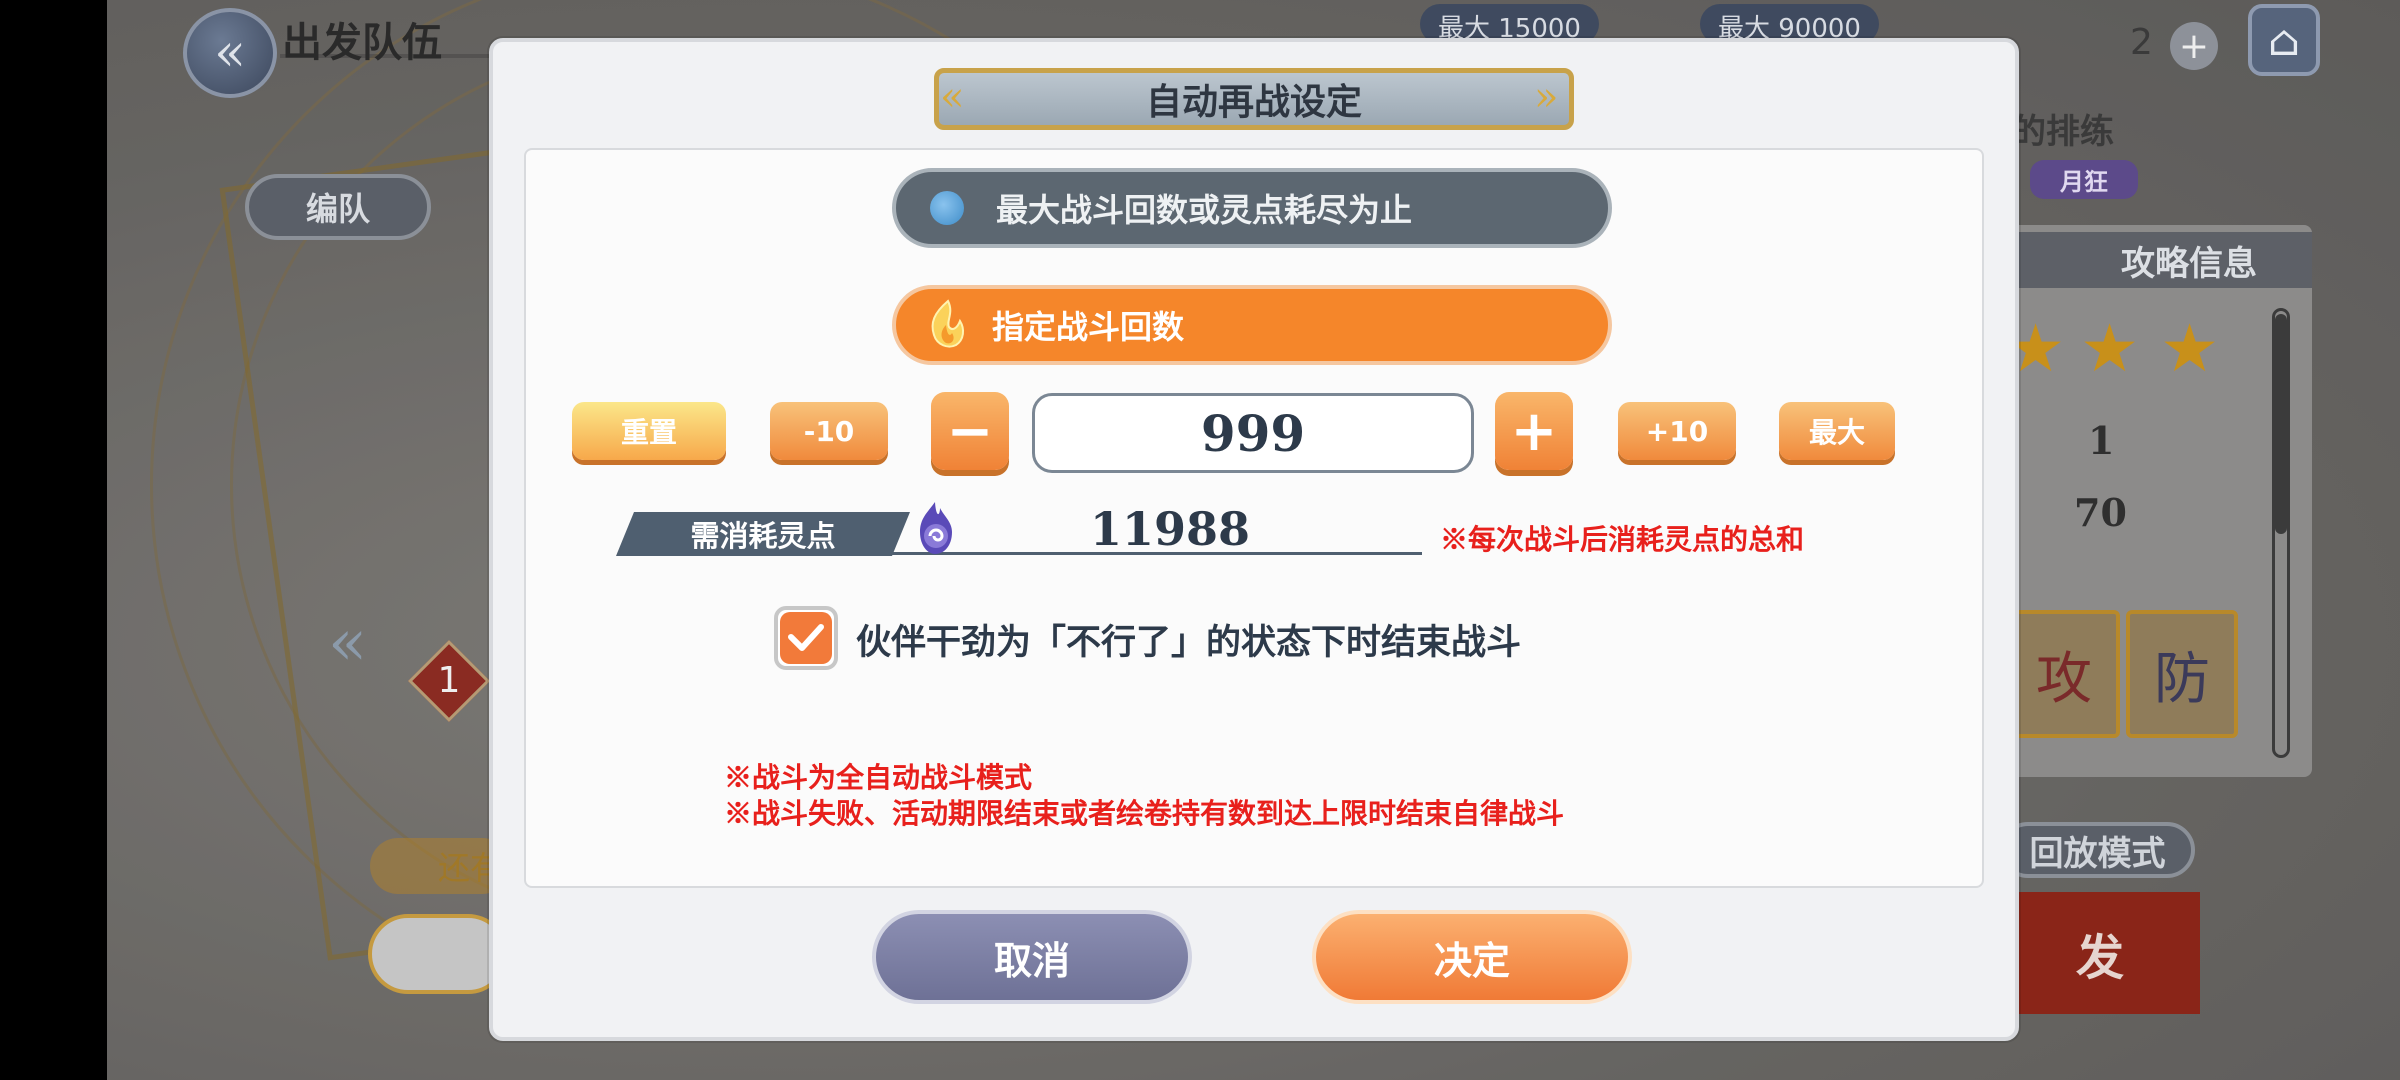 Image resolution: width=2400 pixels, height=1080 pixels. Describe the element at coordinates (878, 777) in the screenshot. I see `note-auto-mode: ※战斗为全自动战斗模式` at that location.